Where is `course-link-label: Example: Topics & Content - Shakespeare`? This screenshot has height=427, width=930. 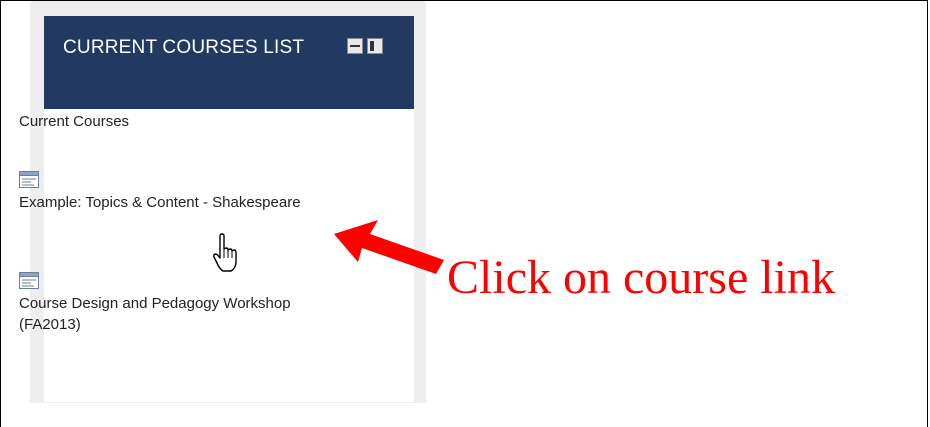 course-link-label: Example: Topics & Content - Shakespeare is located at coordinates (160, 202).